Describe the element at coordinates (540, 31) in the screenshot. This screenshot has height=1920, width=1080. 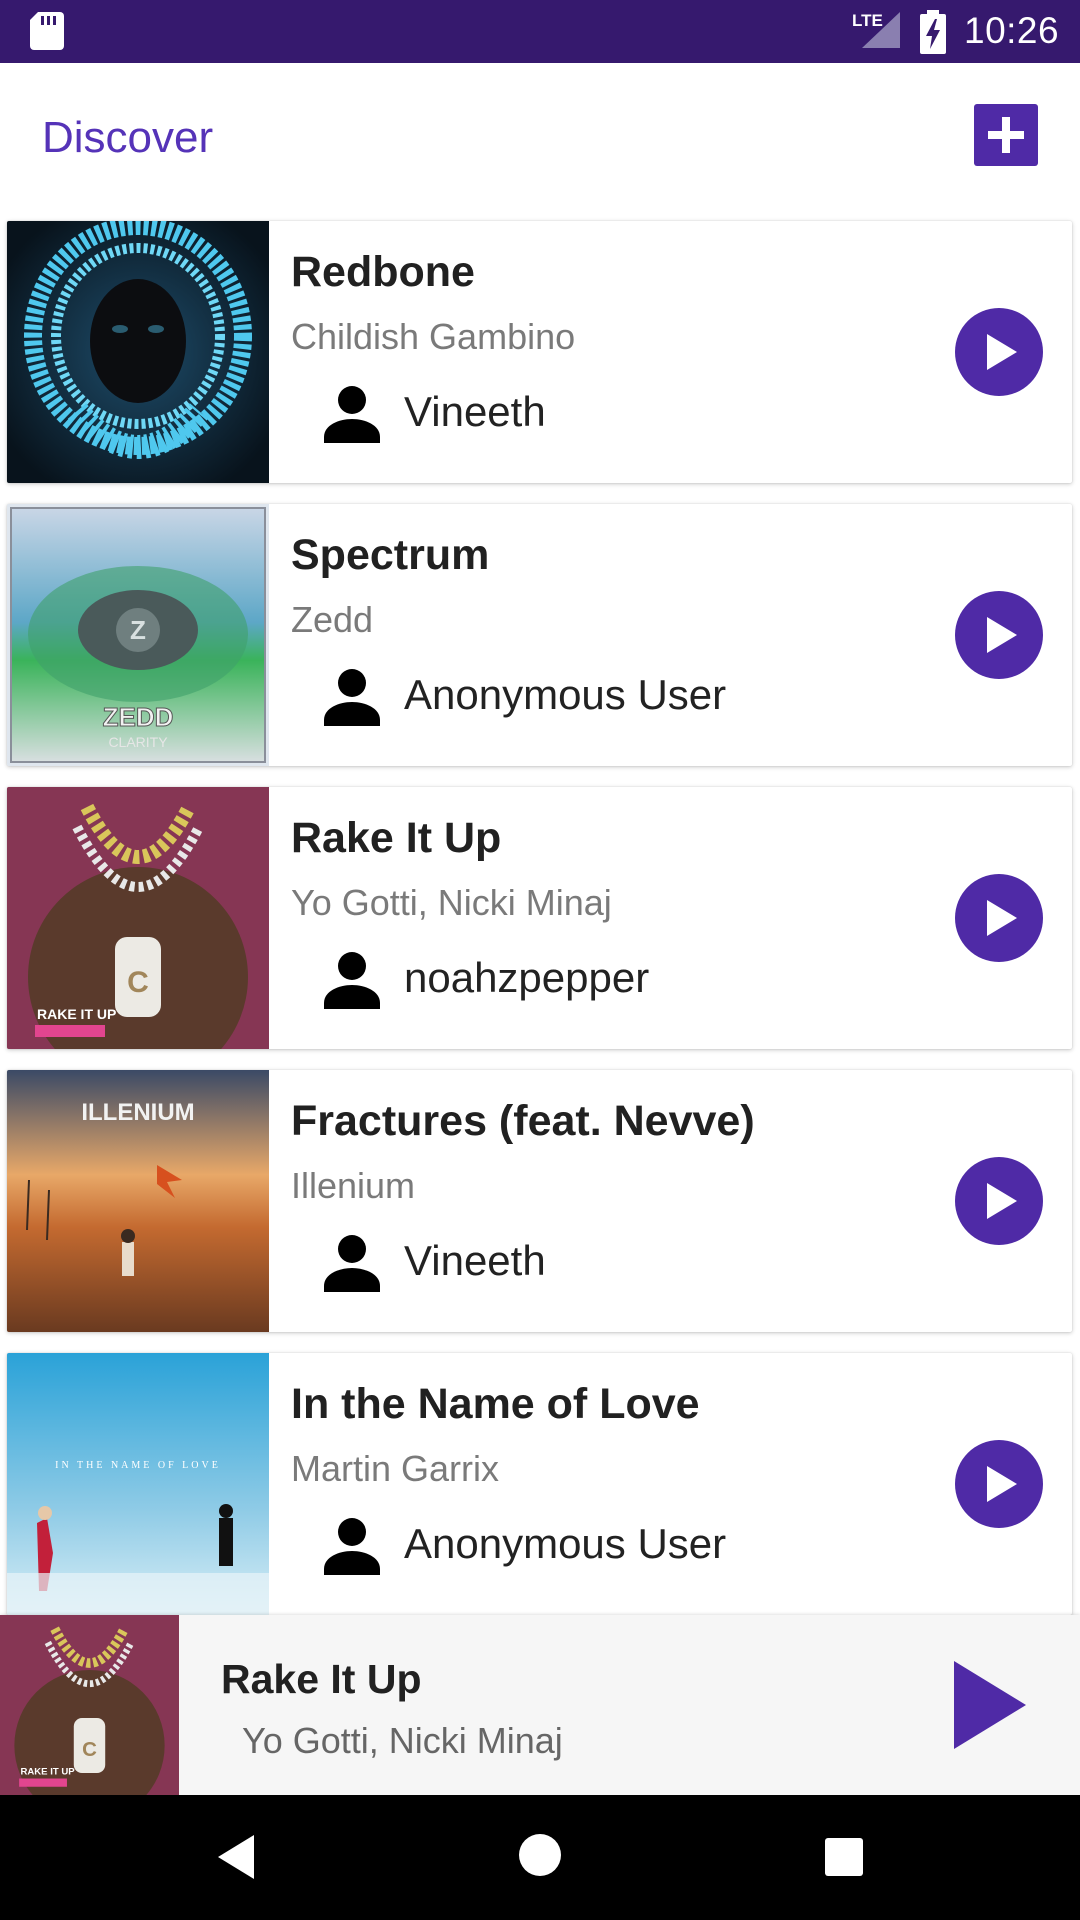
I see `status-bar: LTE 10:26` at that location.